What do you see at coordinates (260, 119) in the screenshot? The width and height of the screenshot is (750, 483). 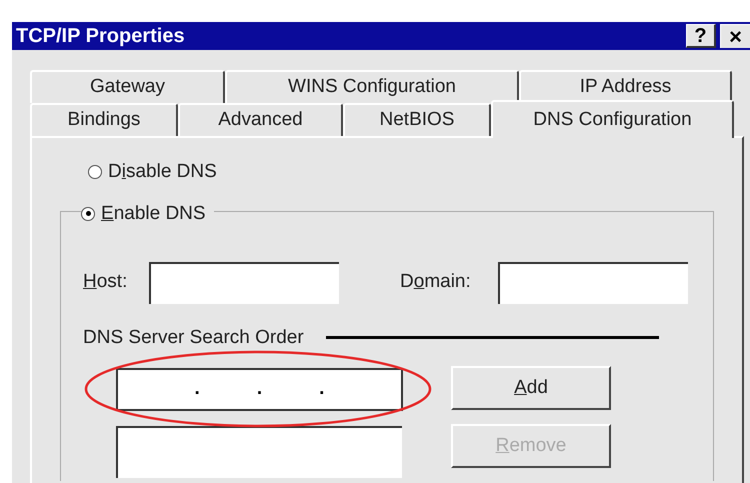 I see `tab: Advanced` at bounding box center [260, 119].